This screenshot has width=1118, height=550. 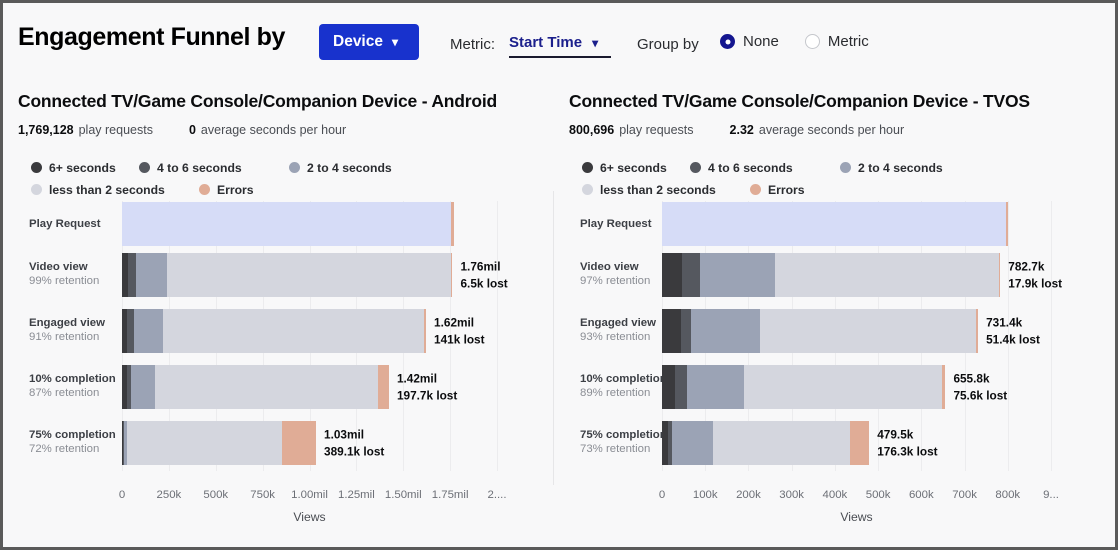 I want to click on play-requests-suffix: play requests, so click(x=115, y=130).